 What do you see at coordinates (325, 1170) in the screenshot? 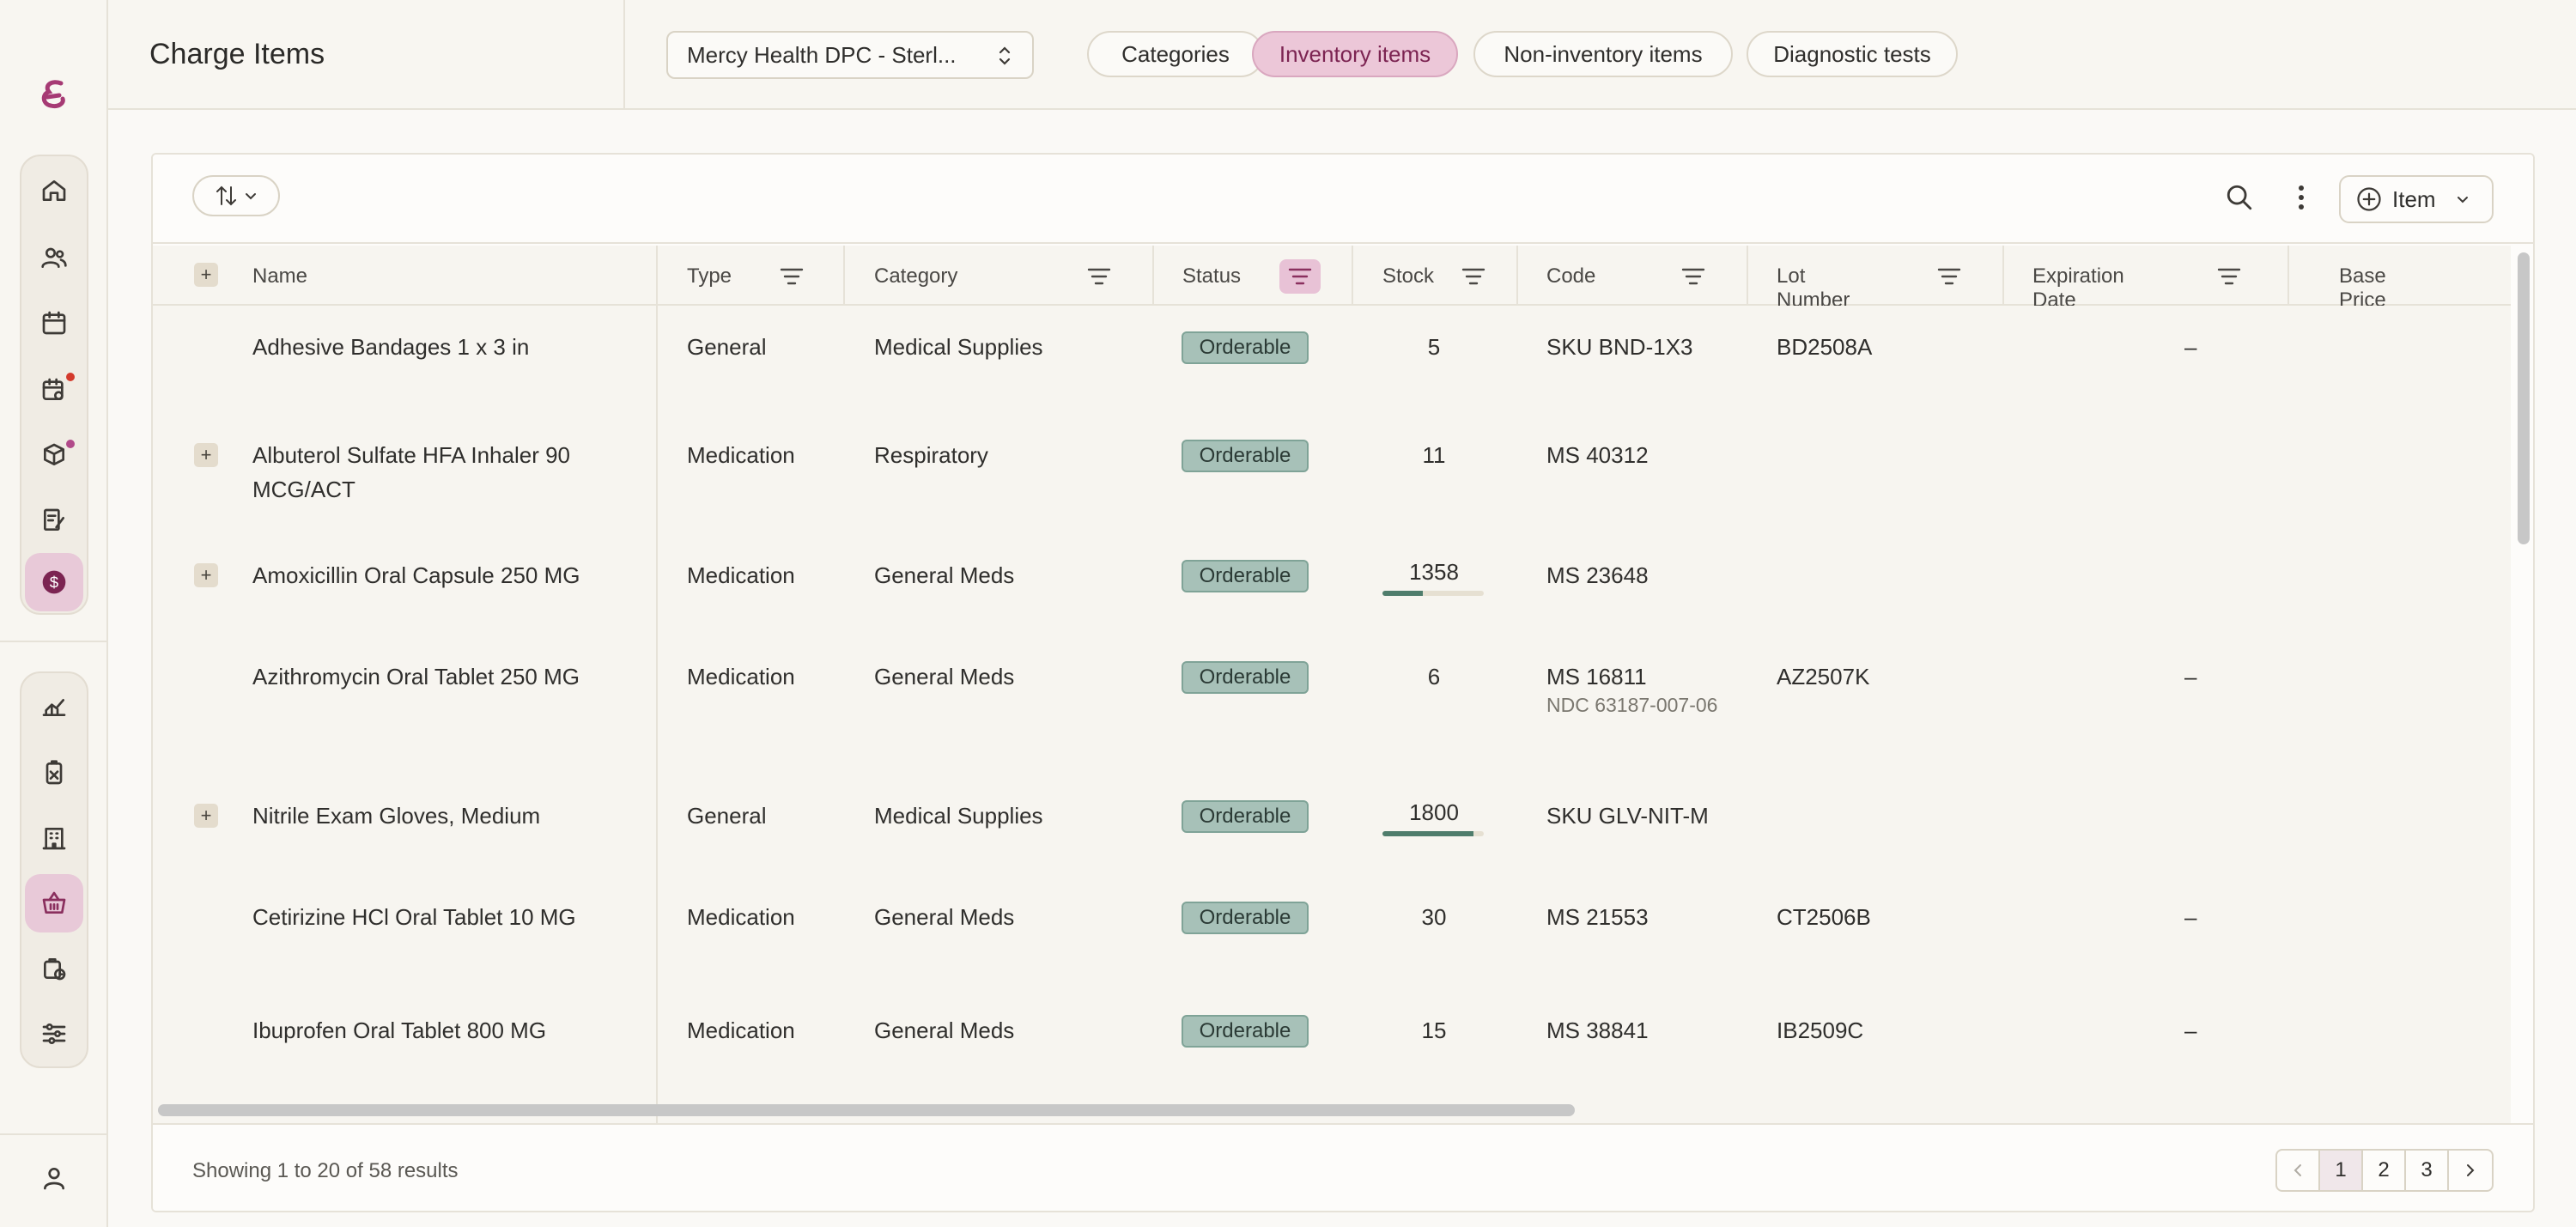
I see `results-count: Showing 1 to 20 of 58 results` at bounding box center [325, 1170].